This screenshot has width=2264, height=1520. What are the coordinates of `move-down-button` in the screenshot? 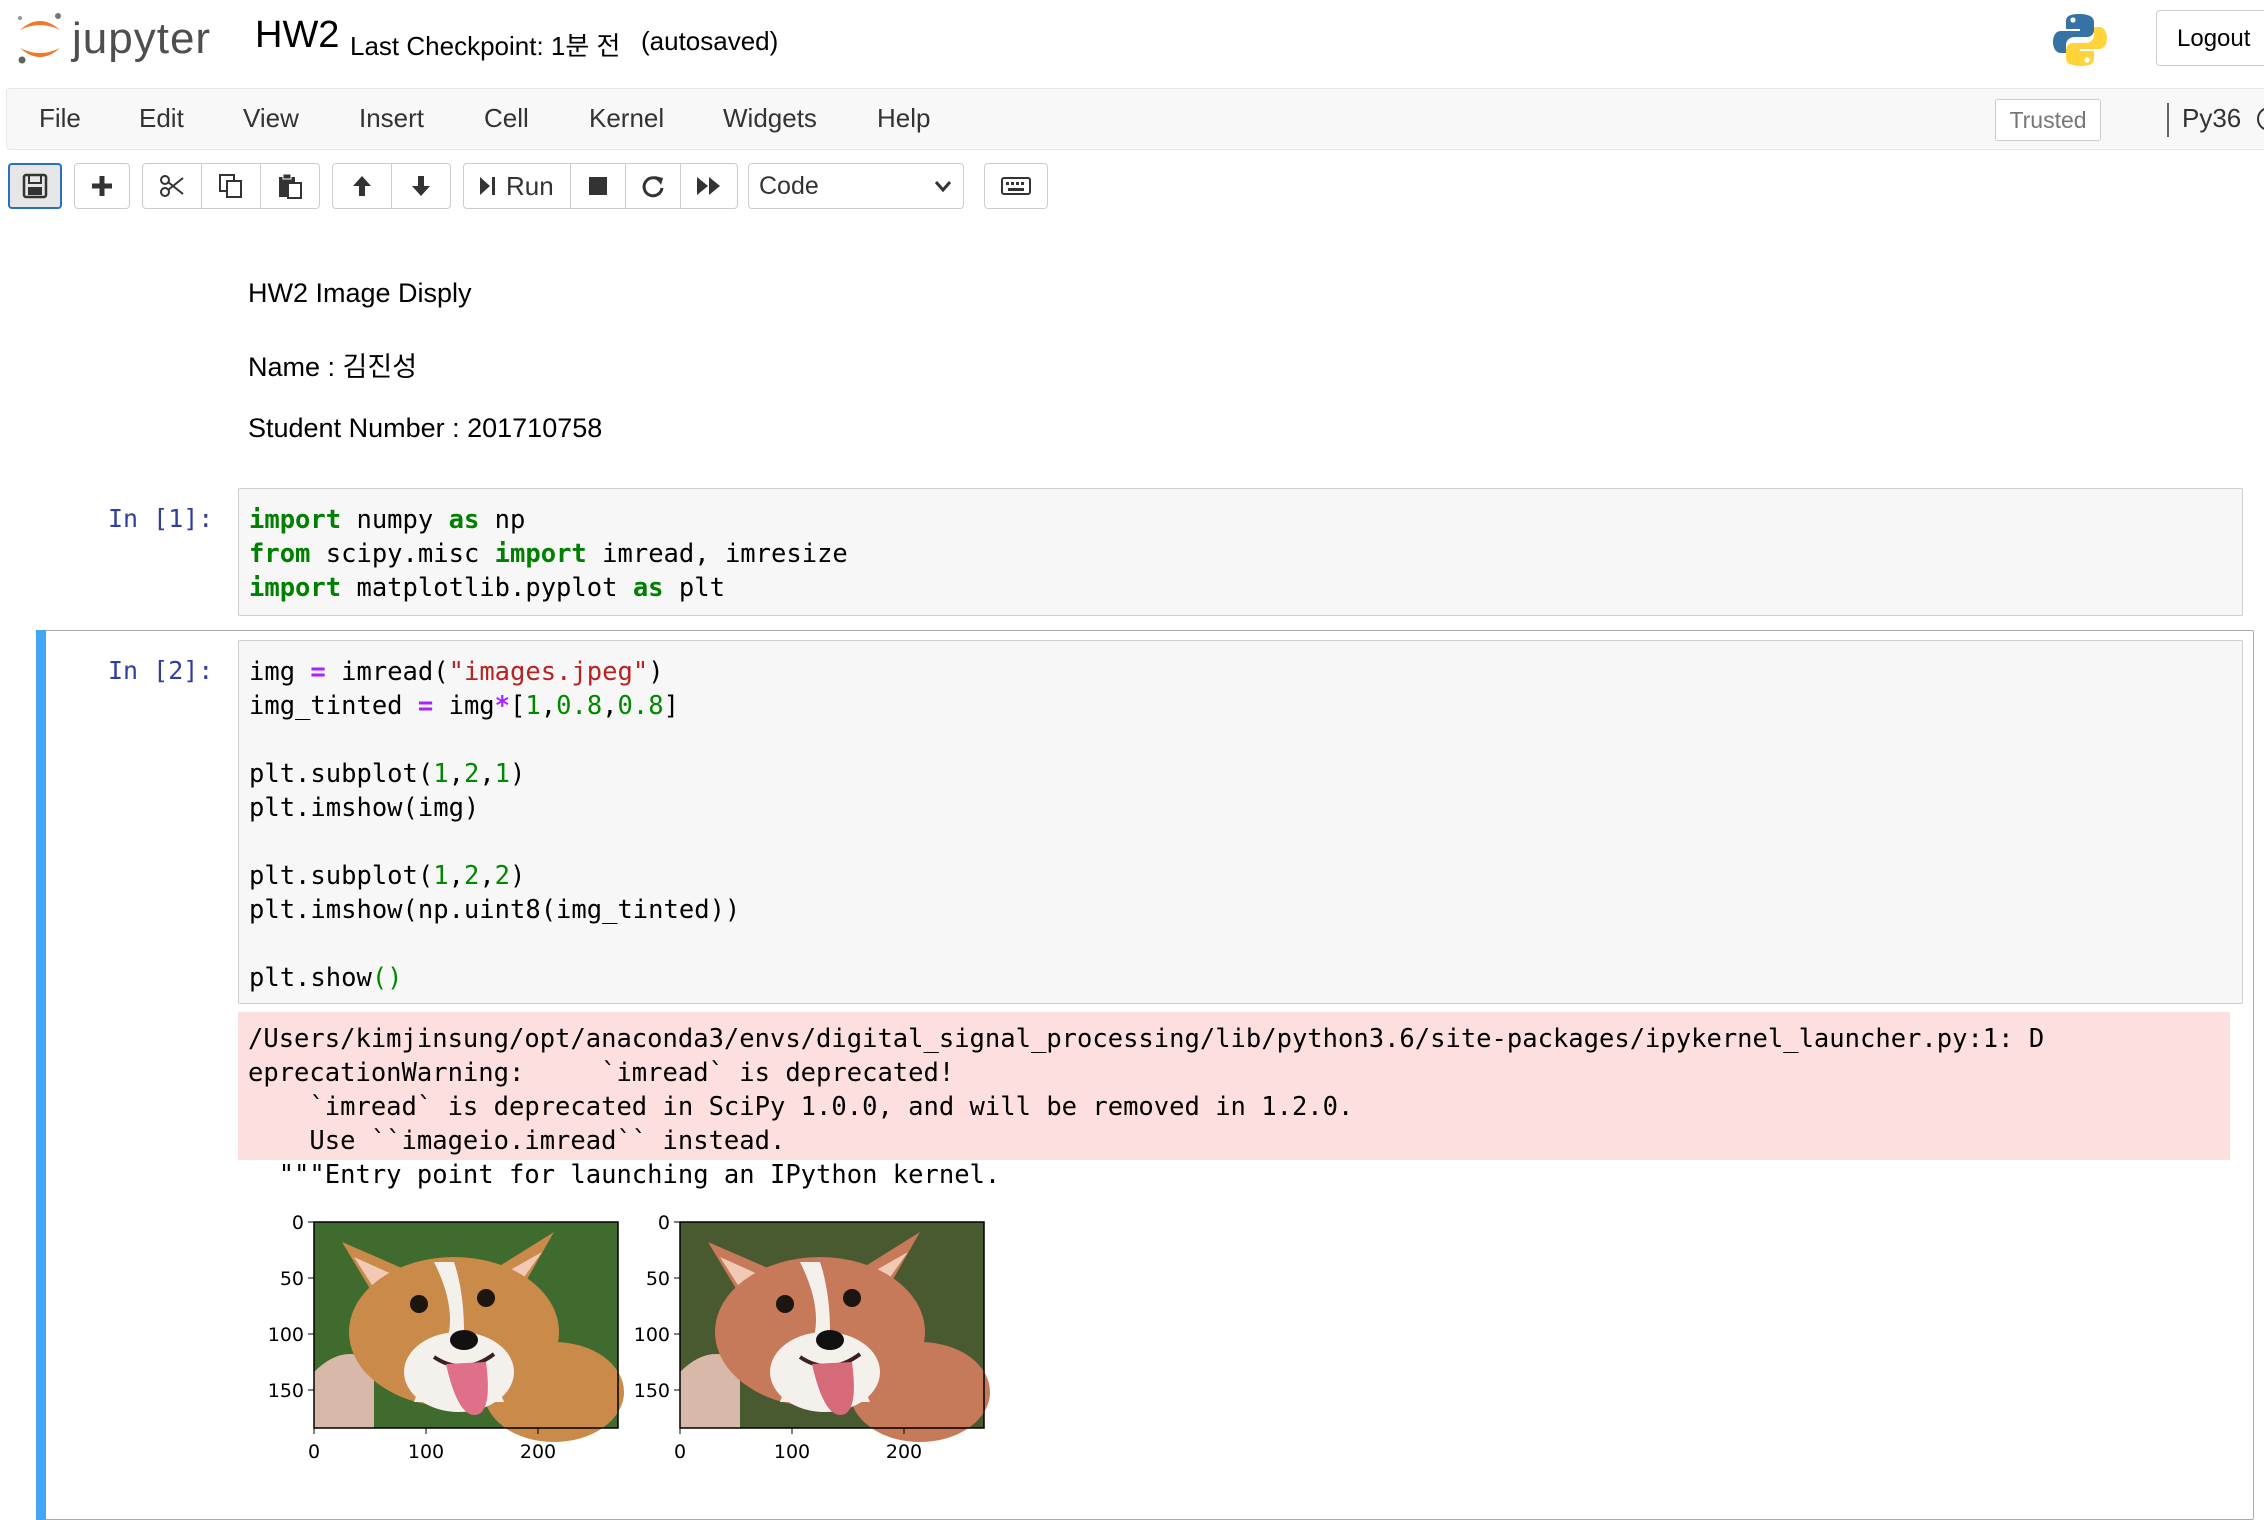 It's located at (421, 186).